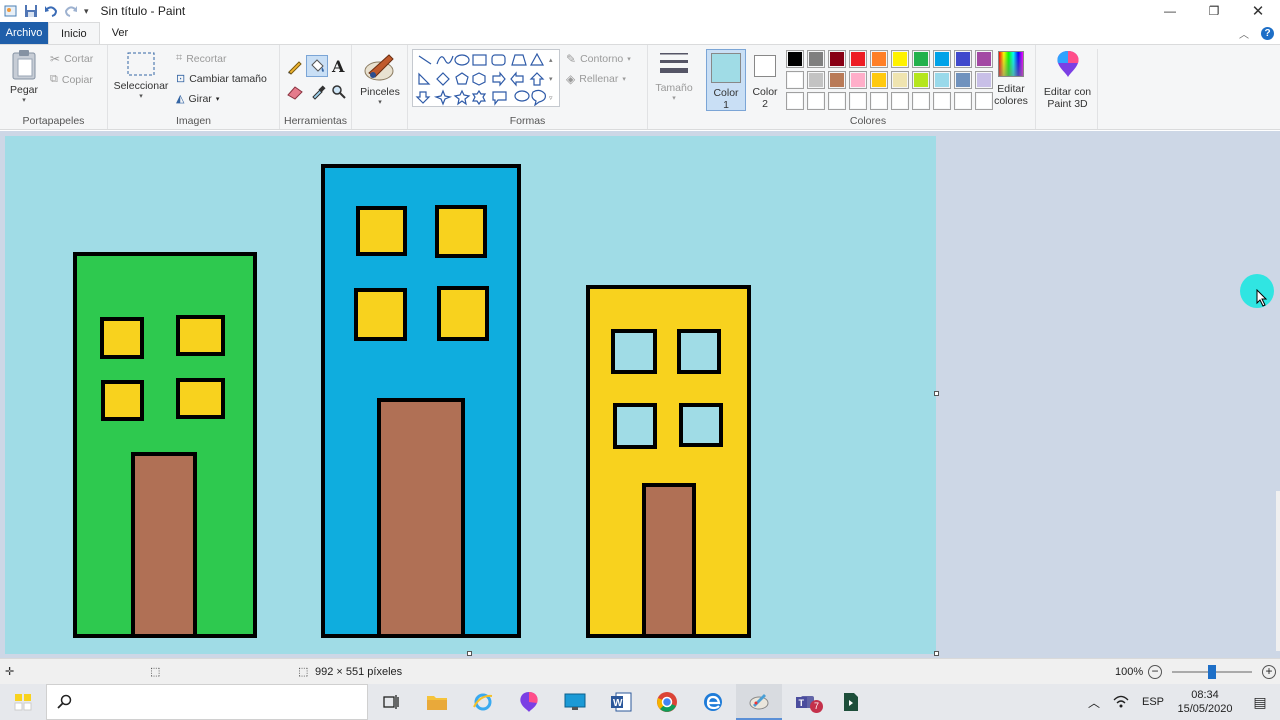 This screenshot has height=720, width=1280. I want to click on rotate-button: ◭ Girar ▾, so click(197, 99).